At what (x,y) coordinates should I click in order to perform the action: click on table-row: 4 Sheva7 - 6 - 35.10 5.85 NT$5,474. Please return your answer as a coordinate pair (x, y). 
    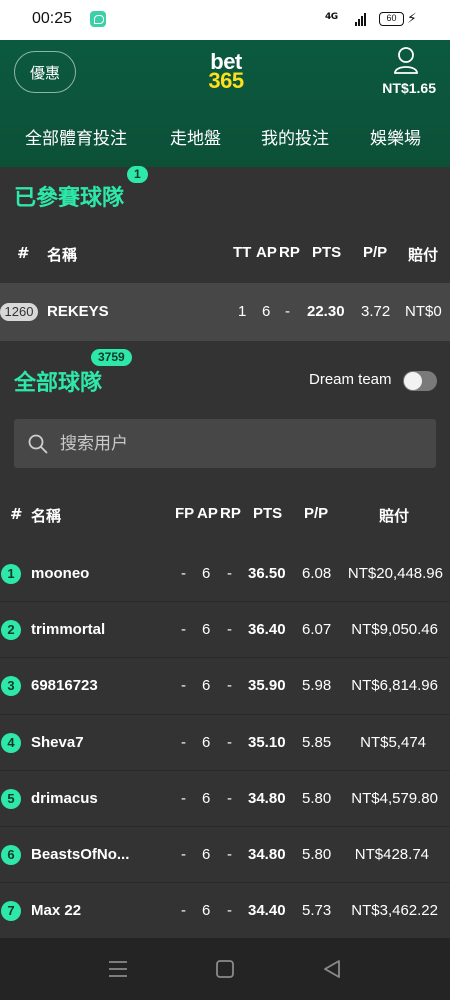
    Looking at the image, I should click on (225, 743).